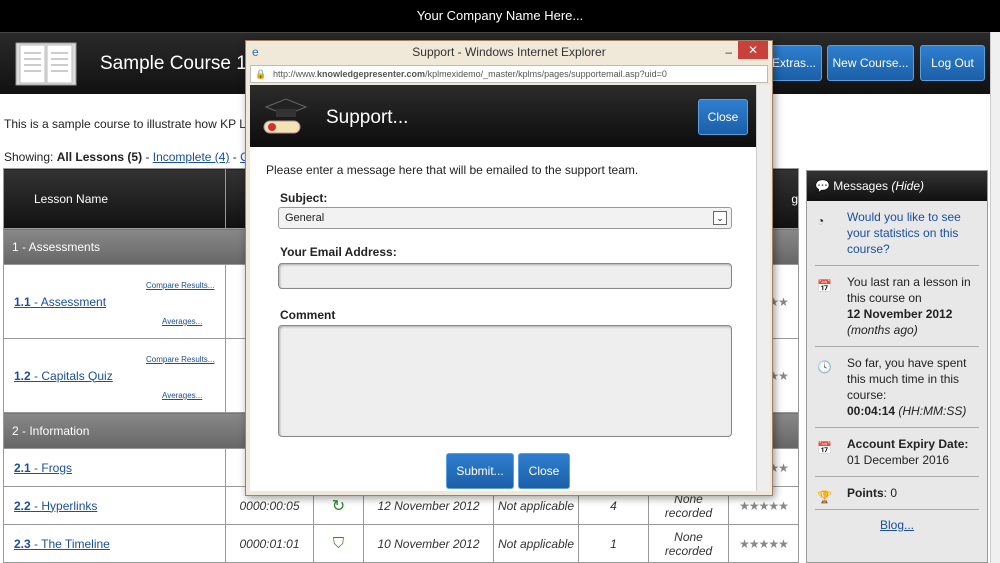  I want to click on message-expiry: 📅 Account Expiry Date: 01 December 2016, so click(897, 452).